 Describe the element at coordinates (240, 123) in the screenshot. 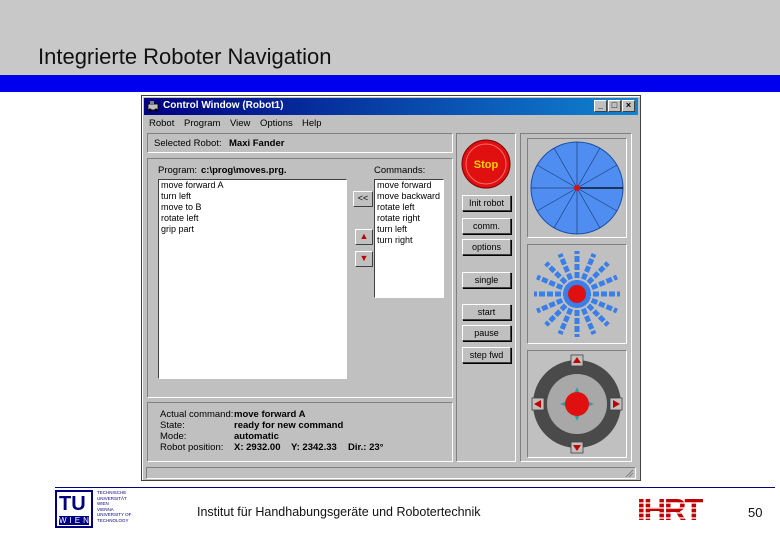

I see `menu-view: View` at that location.